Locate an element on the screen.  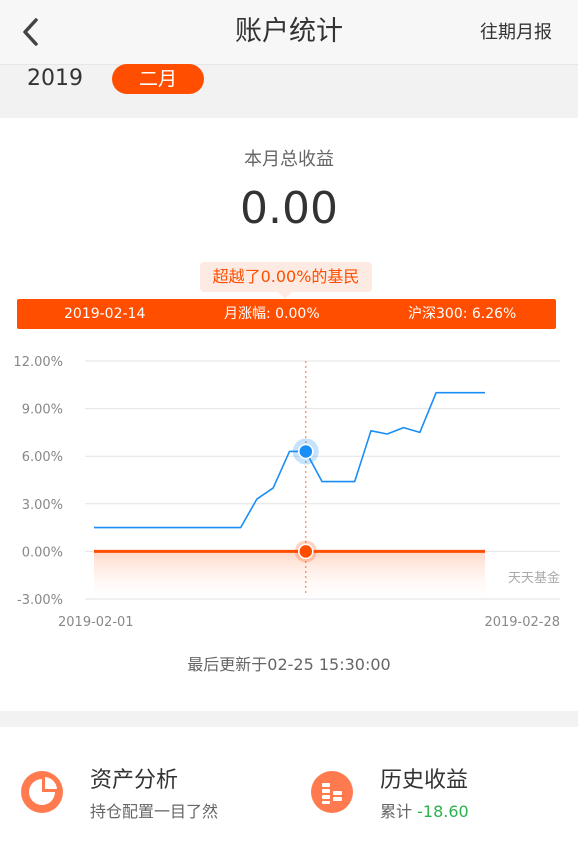
asset-analysis-subtitle: 持仓配置一目了然 is located at coordinates (154, 811).